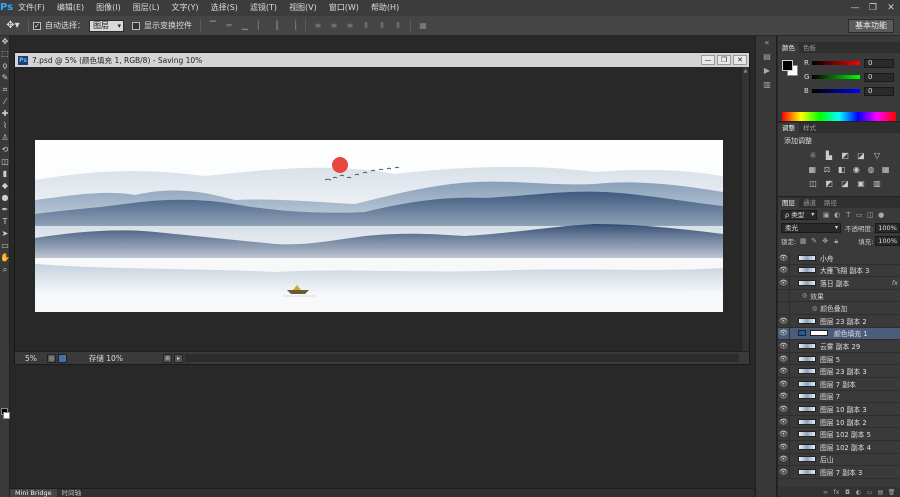 The width and height of the screenshot is (900, 497). Describe the element at coordinates (885, 170) in the screenshot. I see `color-lookup-icon: ▦` at that location.